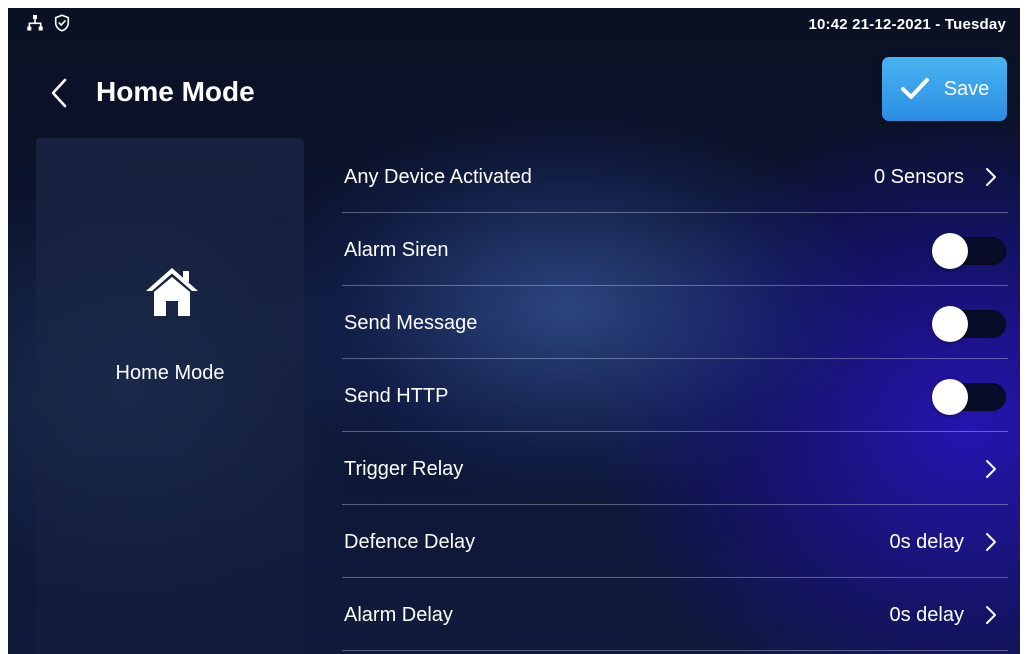 The height and width of the screenshot is (654, 1036). What do you see at coordinates (675, 541) in the screenshot?
I see `setting-row-defence-delay: Defence Delay 0s delay` at bounding box center [675, 541].